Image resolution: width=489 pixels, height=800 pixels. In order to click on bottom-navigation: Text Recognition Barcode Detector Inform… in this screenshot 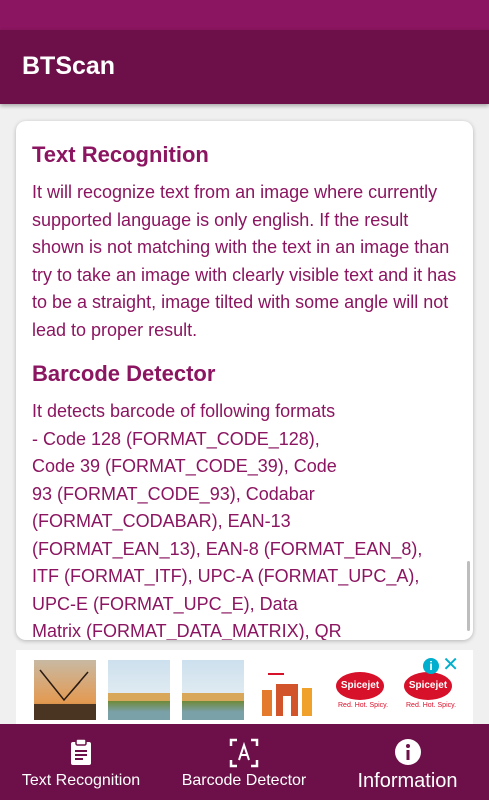, I will do `click(244, 762)`.